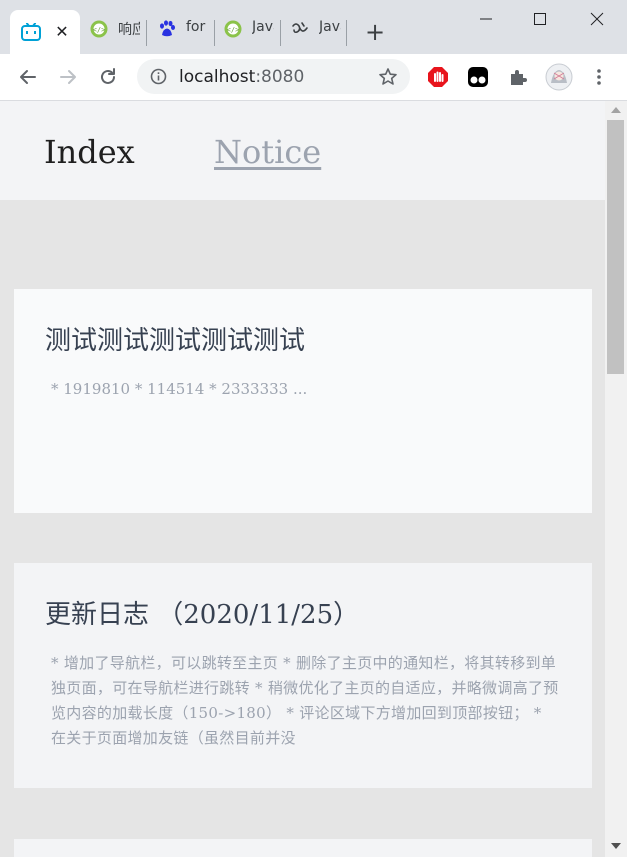 The height and width of the screenshot is (857, 627). I want to click on close-tab-icon: ✕, so click(62, 32).